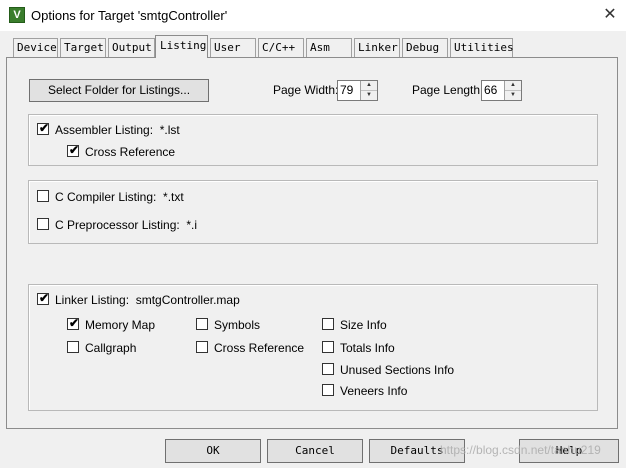 The width and height of the screenshot is (626, 468). I want to click on tab-listing: Listing, so click(181, 46).